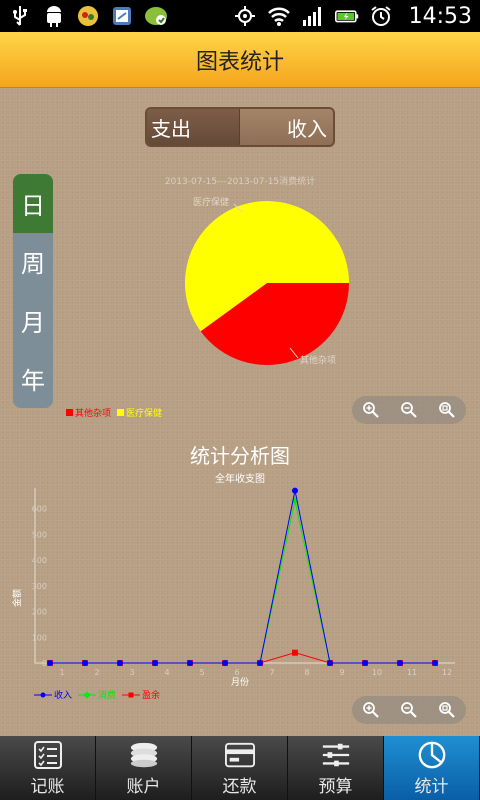 This screenshot has height=800, width=480. What do you see at coordinates (43, 694) in the screenshot?
I see `legend-marker-income` at bounding box center [43, 694].